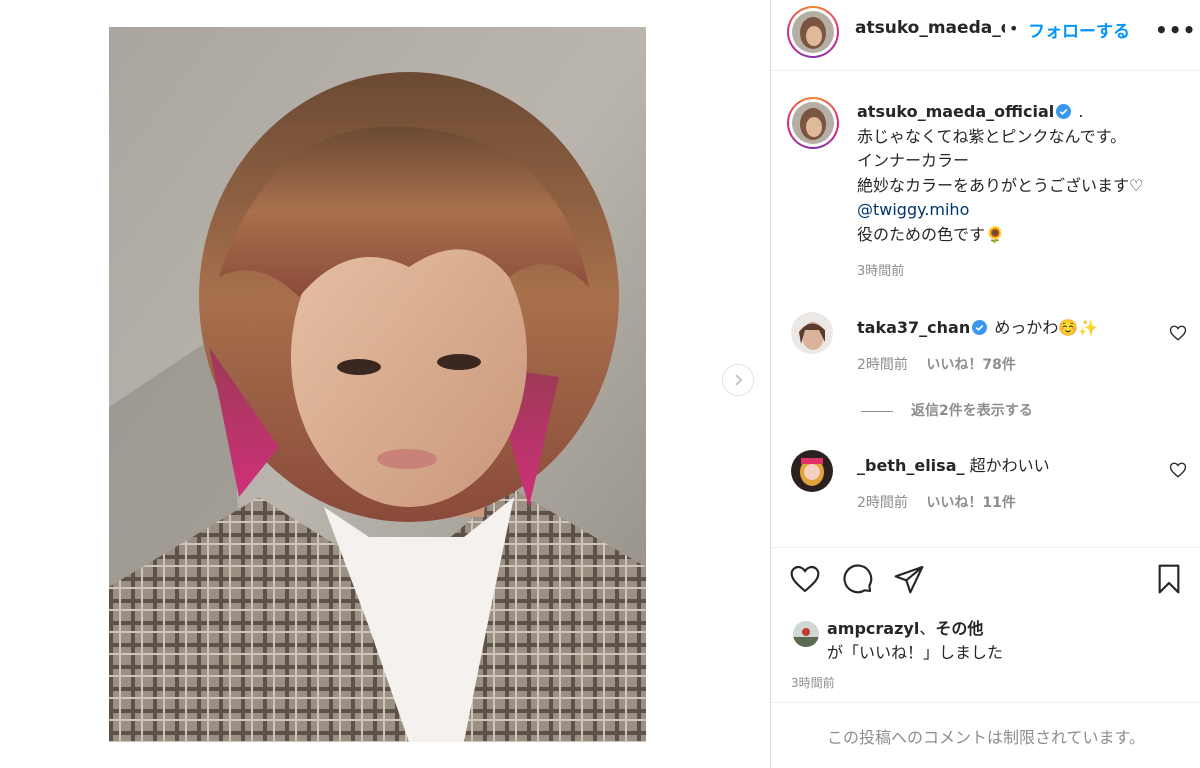 Image resolution: width=1200 pixels, height=768 pixels. Describe the element at coordinates (1169, 579) in the screenshot. I see `bookmark-icon` at that location.